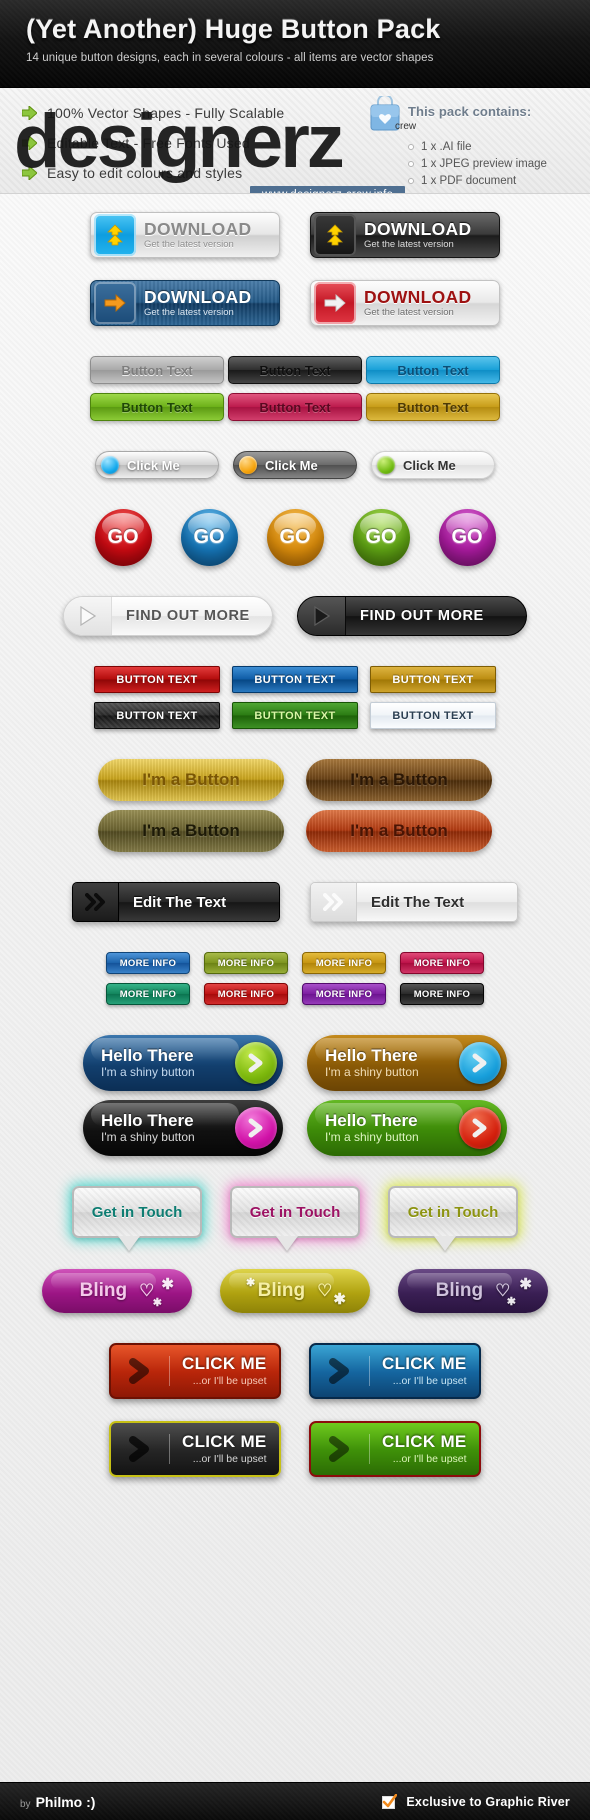 The height and width of the screenshot is (1820, 590). What do you see at coordinates (470, 111) in the screenshot?
I see `pack-title: This pack contains:` at bounding box center [470, 111].